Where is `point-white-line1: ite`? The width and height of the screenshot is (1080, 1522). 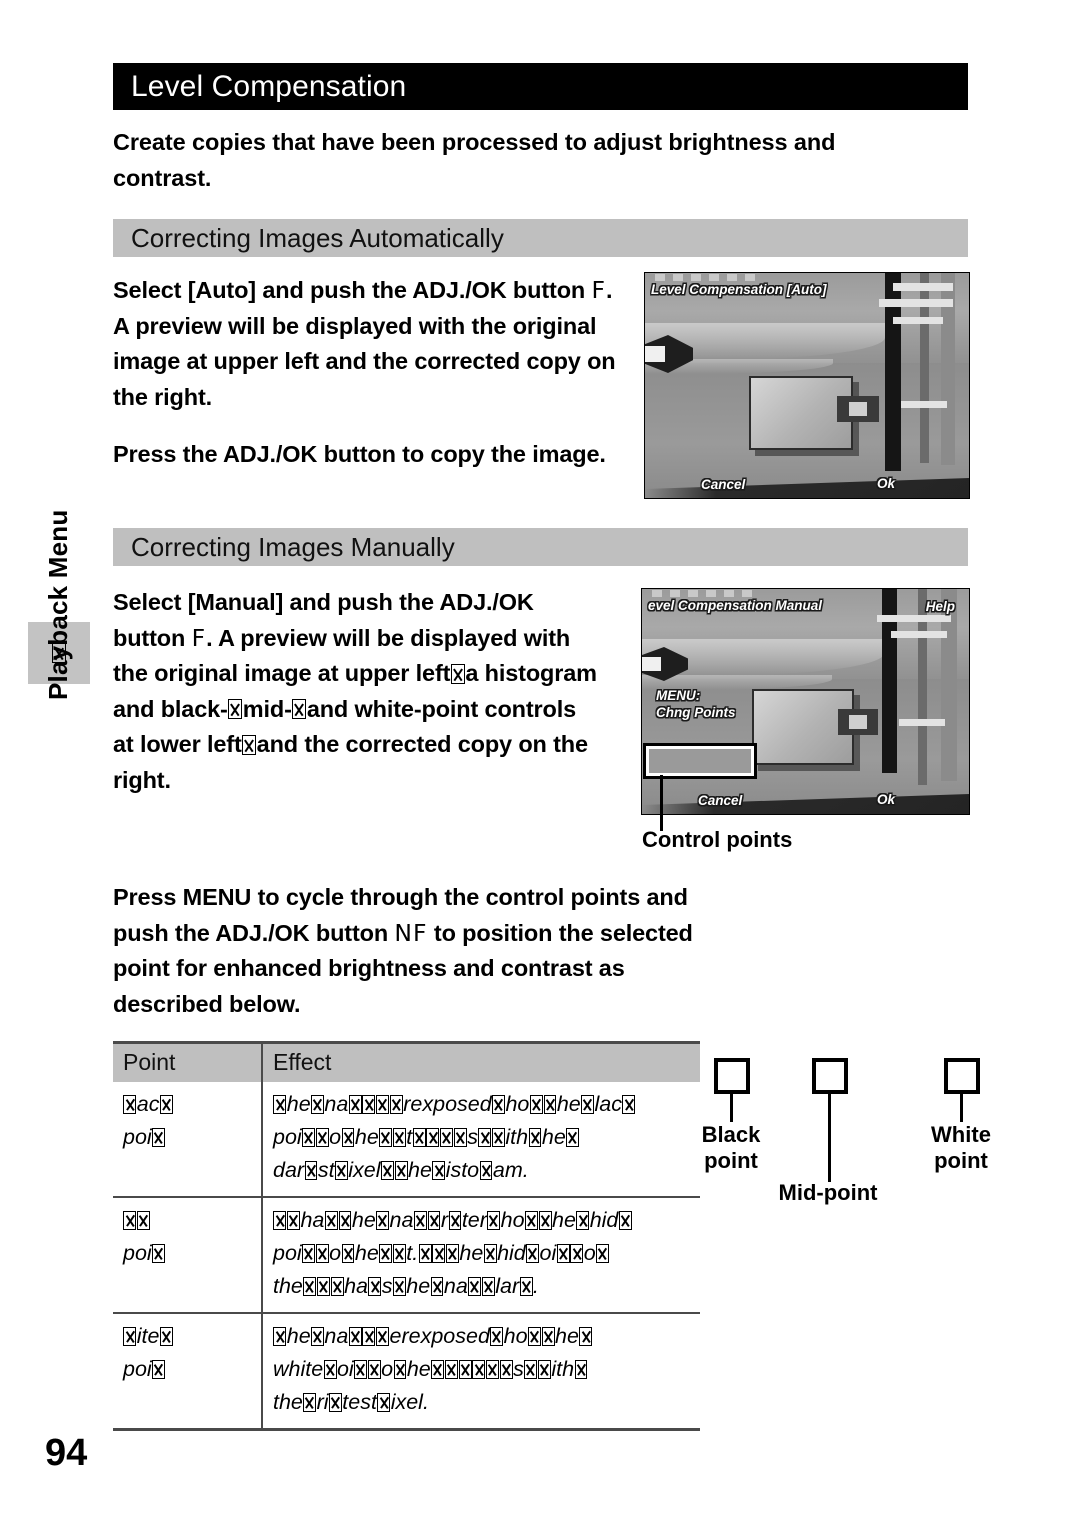 point-white-line1: ite is located at coordinates (148, 1336).